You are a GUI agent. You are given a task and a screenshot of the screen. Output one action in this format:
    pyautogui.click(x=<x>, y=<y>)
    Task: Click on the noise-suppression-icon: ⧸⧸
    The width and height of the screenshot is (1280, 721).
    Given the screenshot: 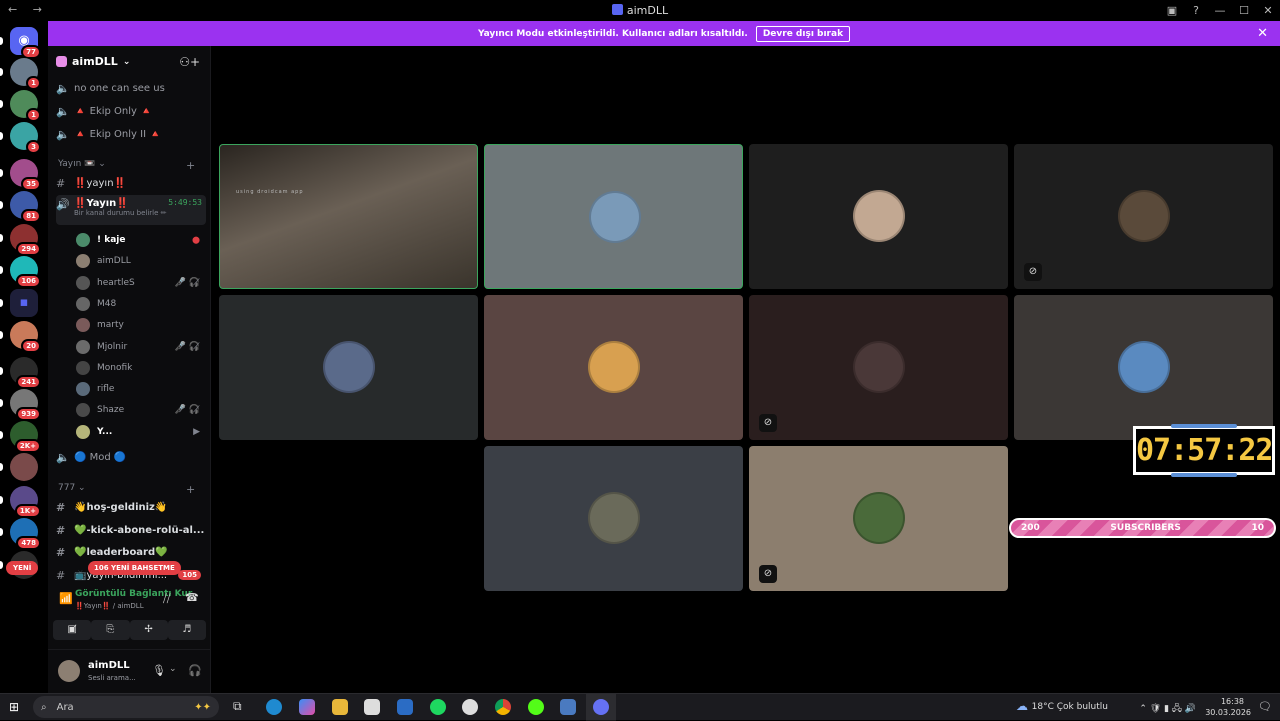 What is the action you would take?
    pyautogui.click(x=166, y=599)
    